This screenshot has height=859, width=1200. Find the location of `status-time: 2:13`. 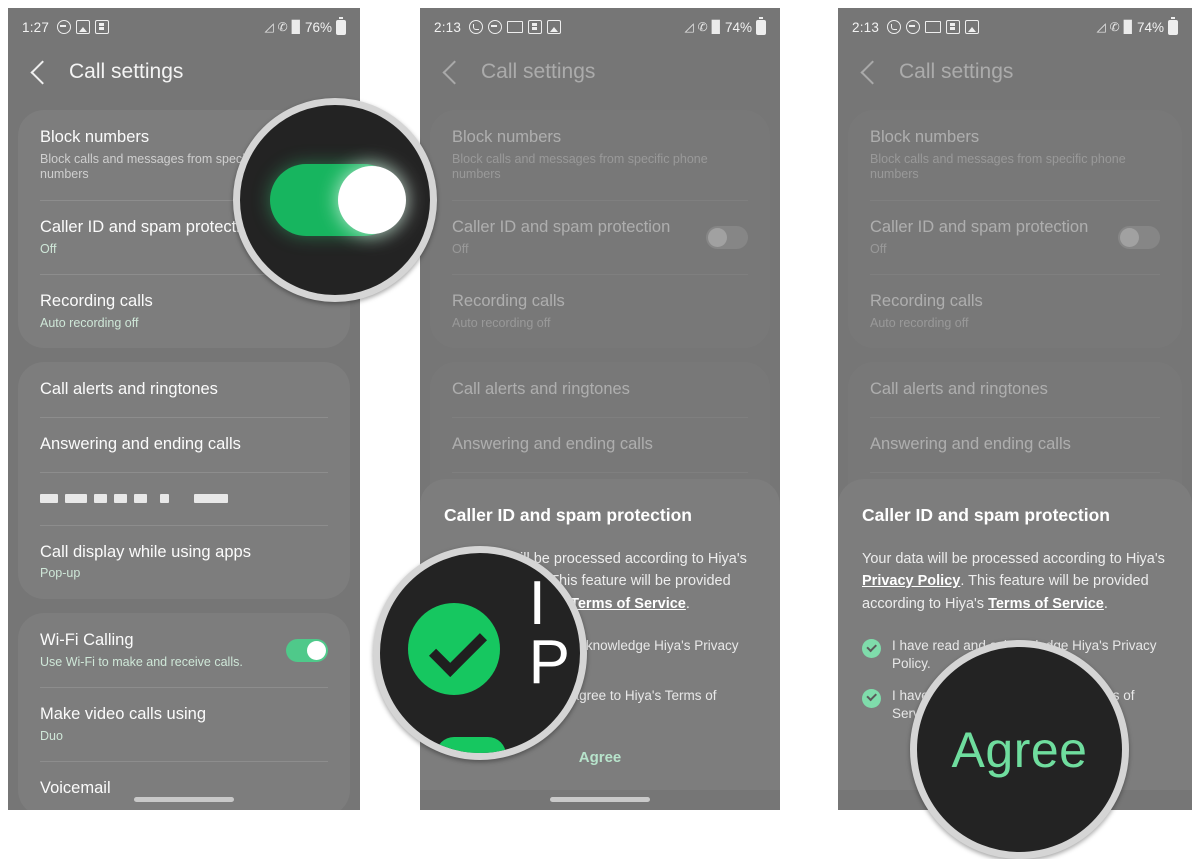

status-time: 2:13 is located at coordinates (866, 27).